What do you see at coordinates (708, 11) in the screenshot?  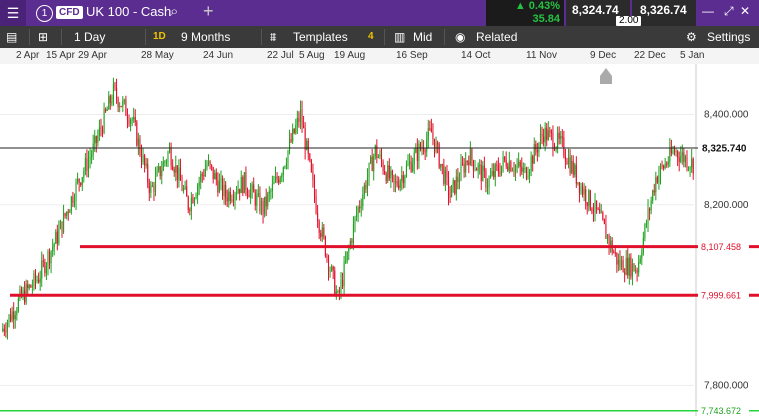 I see `minimize-icon: —` at bounding box center [708, 11].